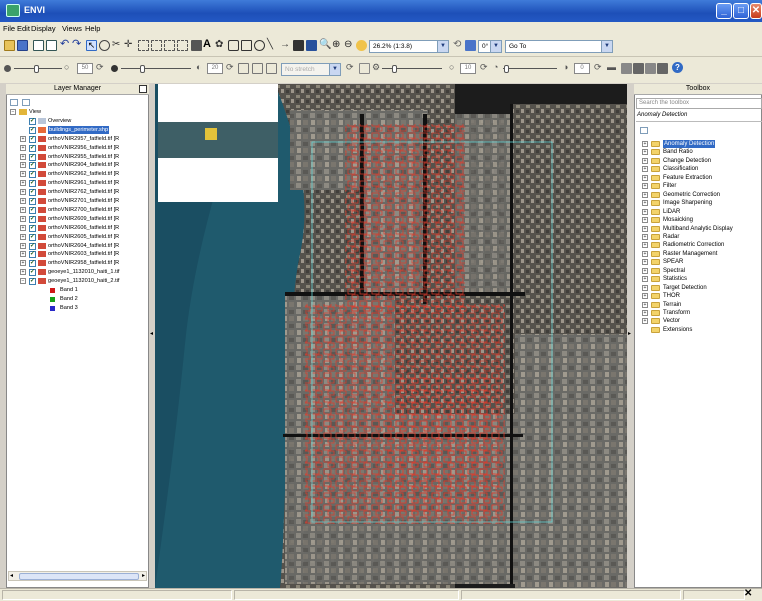 The height and width of the screenshot is (601, 762). What do you see at coordinates (78, 263) in the screenshot?
I see `layer-ortho: + ✓ orthoVNIR2958_fatfield.tif [R` at bounding box center [78, 263].